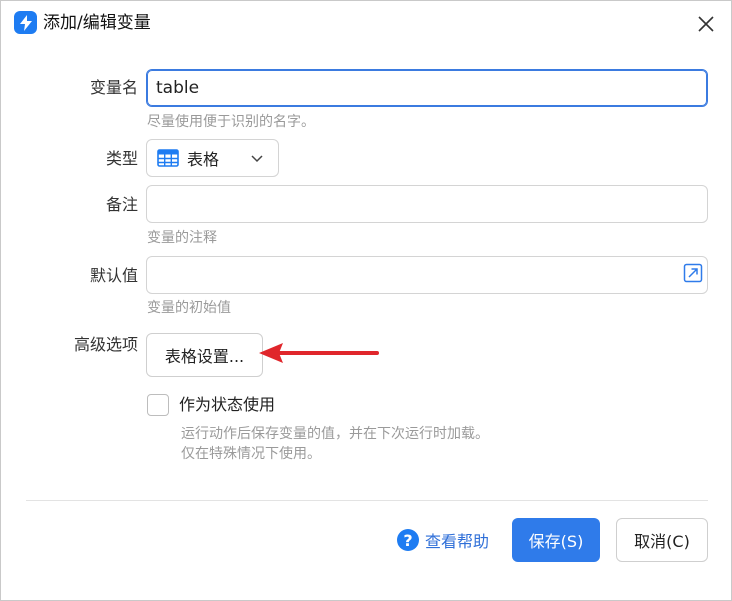  Describe the element at coordinates (335, 434) in the screenshot. I see `state-hint-line1: 运行动作后保存变量的值，并在下次运行时加载。` at that location.